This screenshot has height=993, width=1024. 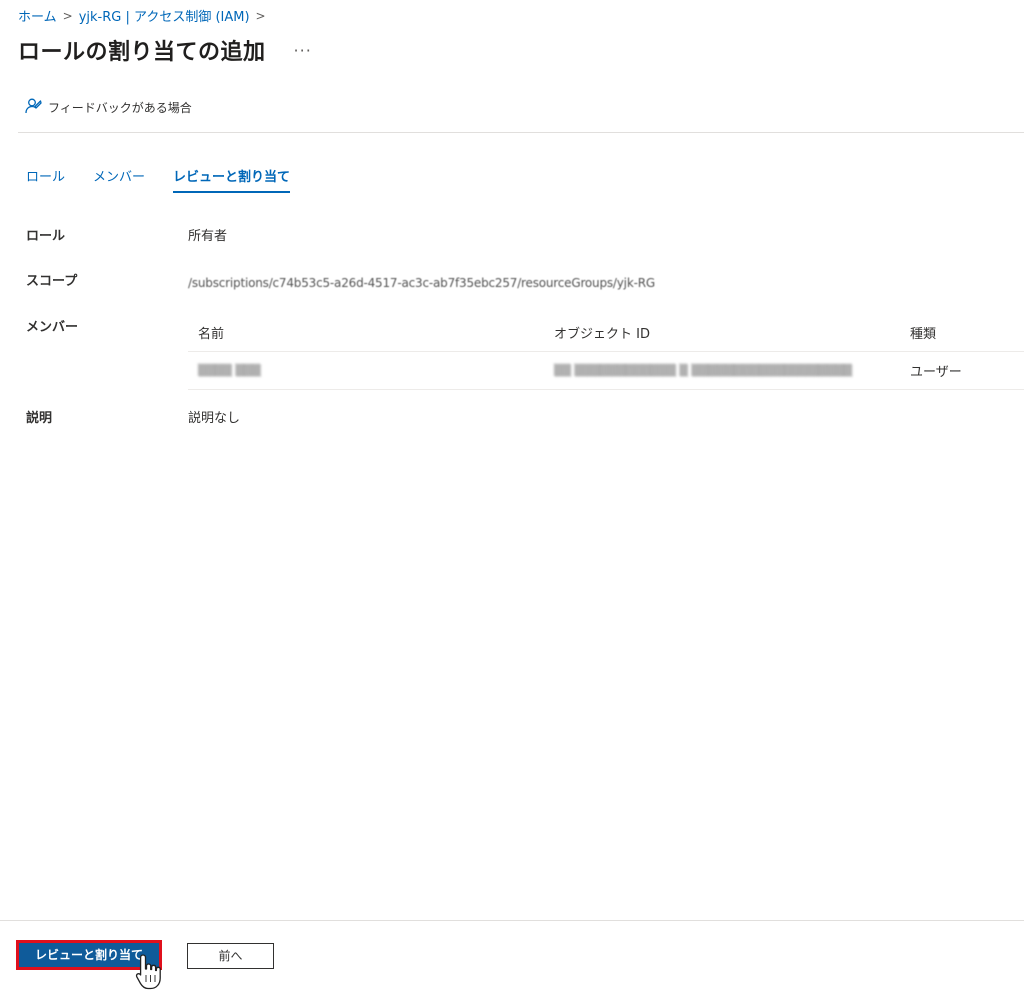 What do you see at coordinates (303, 50) in the screenshot?
I see `more-options-button: ···` at bounding box center [303, 50].